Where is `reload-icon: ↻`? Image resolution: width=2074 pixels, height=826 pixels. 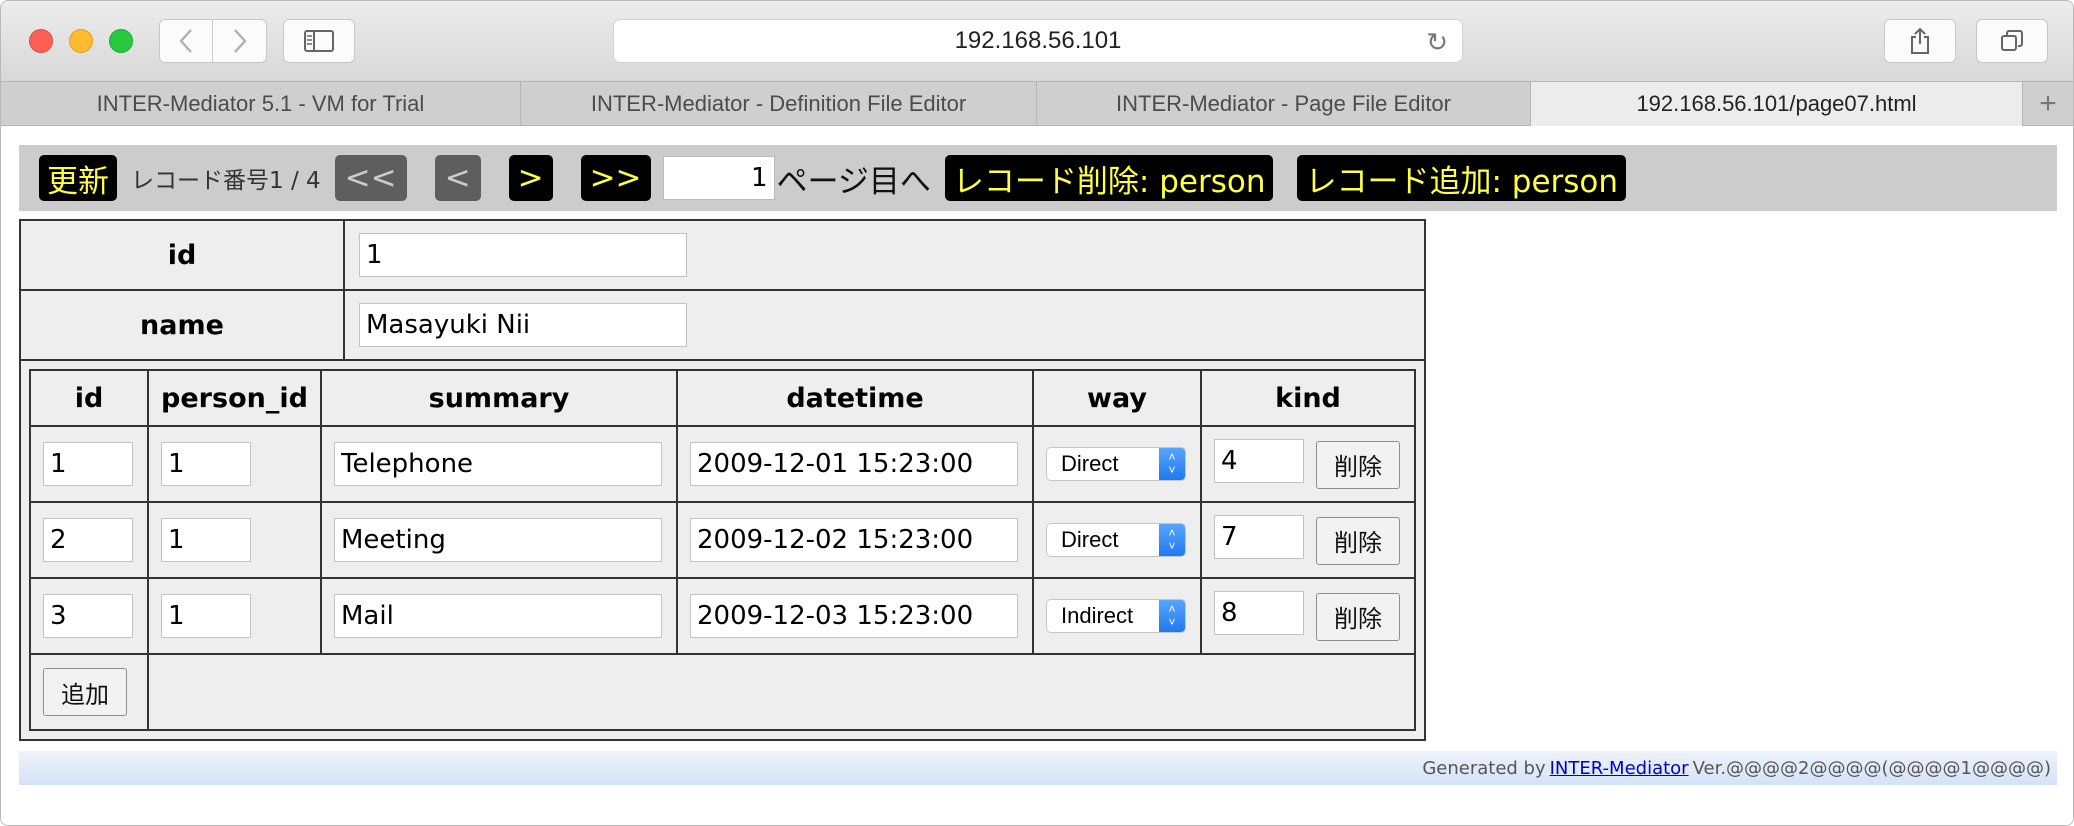 reload-icon: ↻ is located at coordinates (1437, 42).